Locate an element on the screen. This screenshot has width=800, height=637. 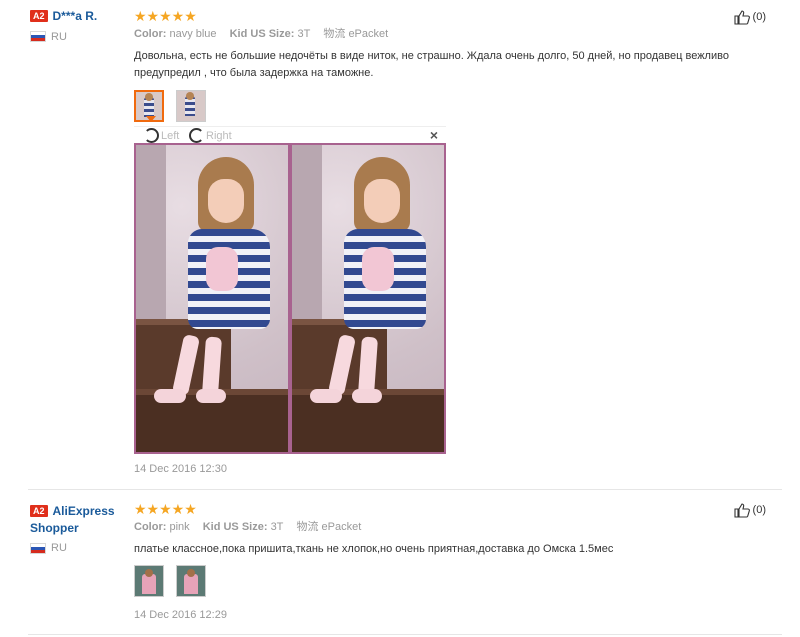
review-divider is located at coordinates (405, 634).